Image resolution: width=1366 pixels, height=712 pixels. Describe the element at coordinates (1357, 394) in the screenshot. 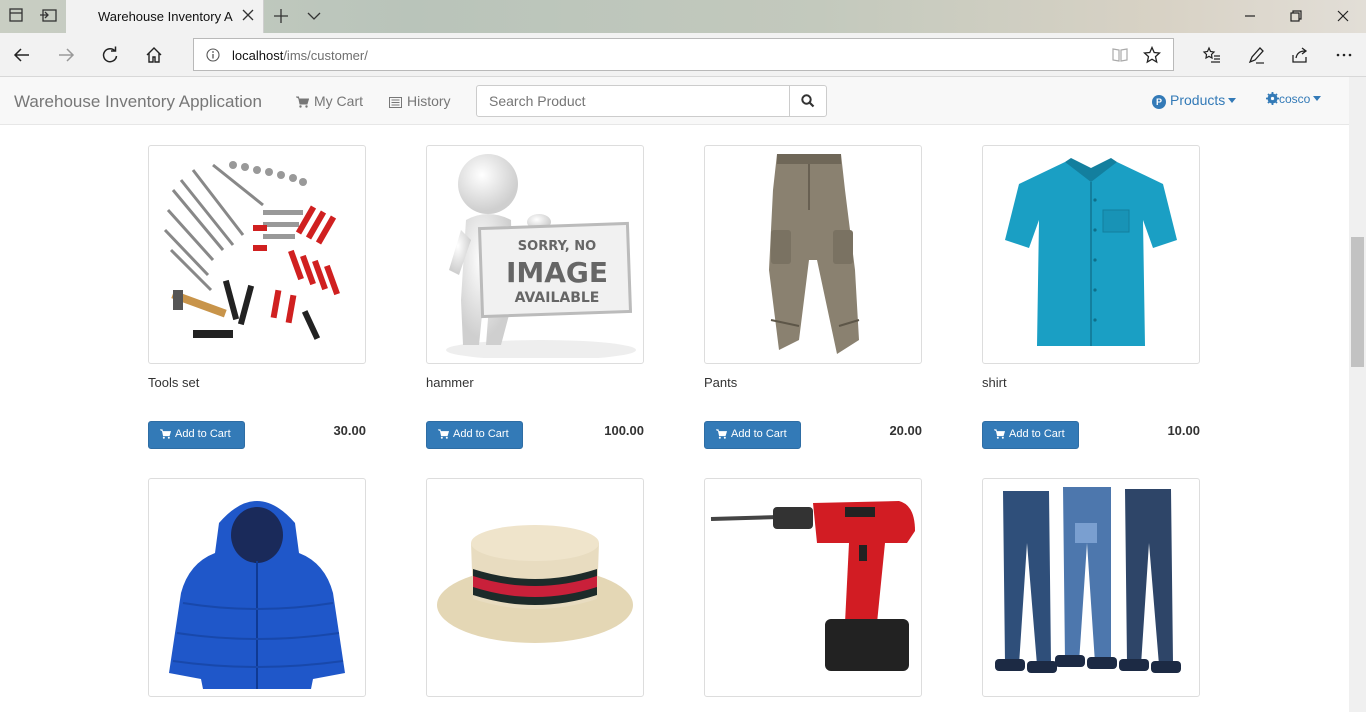

I see `page-scrollbar` at that location.